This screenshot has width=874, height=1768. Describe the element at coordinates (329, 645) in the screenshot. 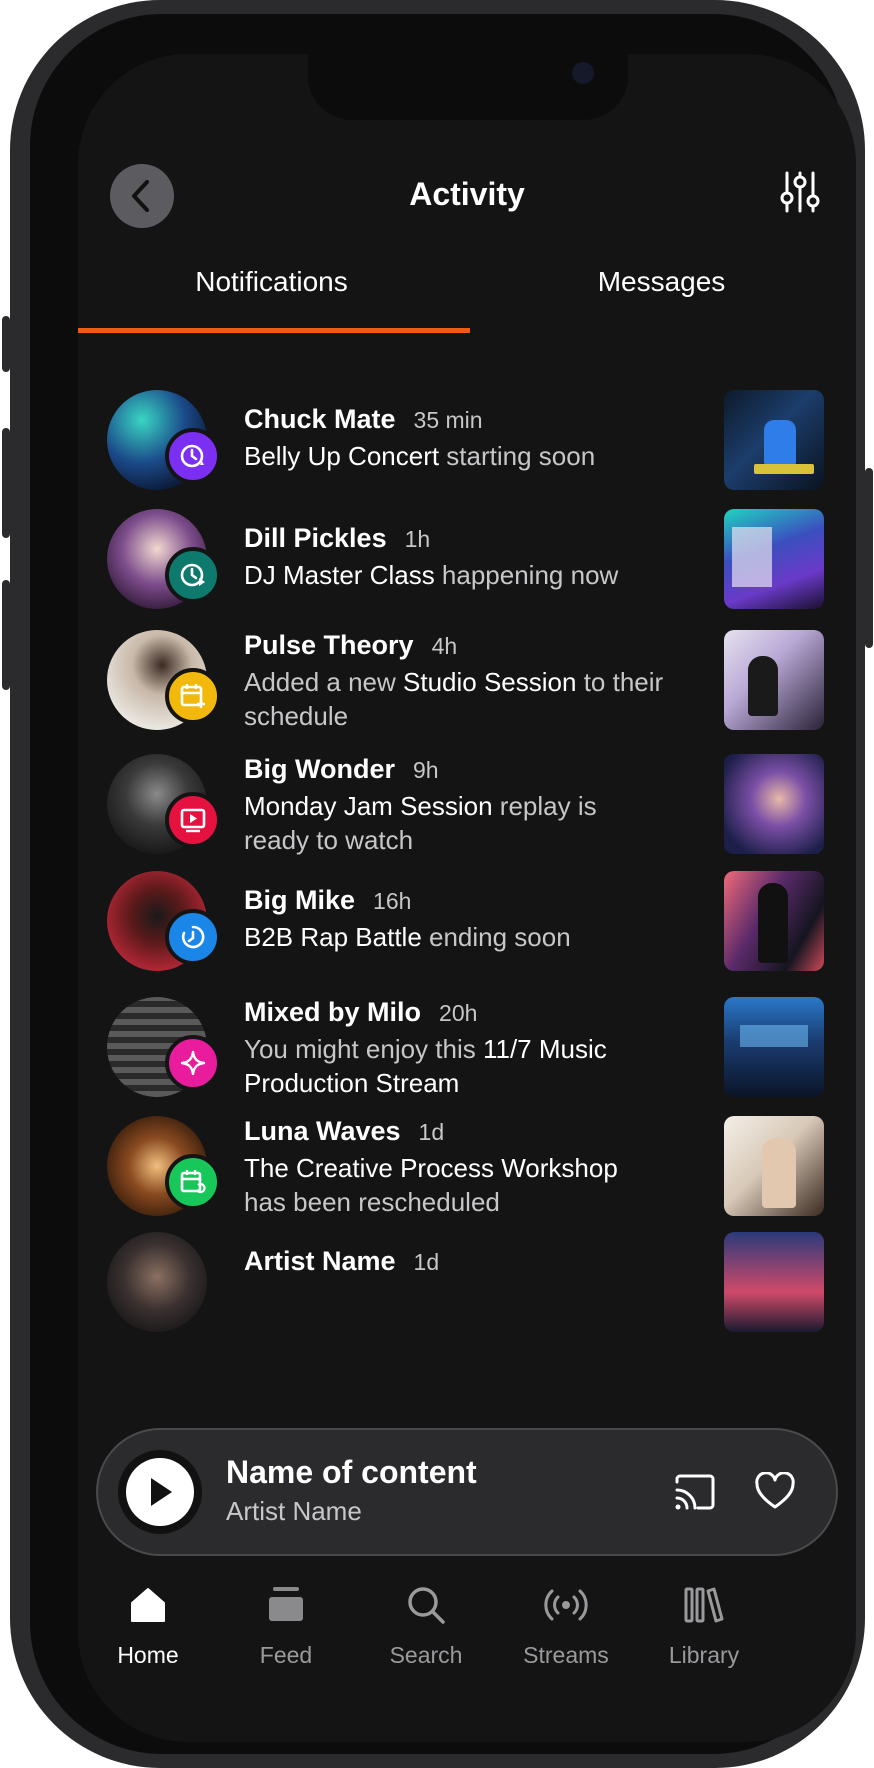

I see `sender-name: Pulse Theory` at that location.